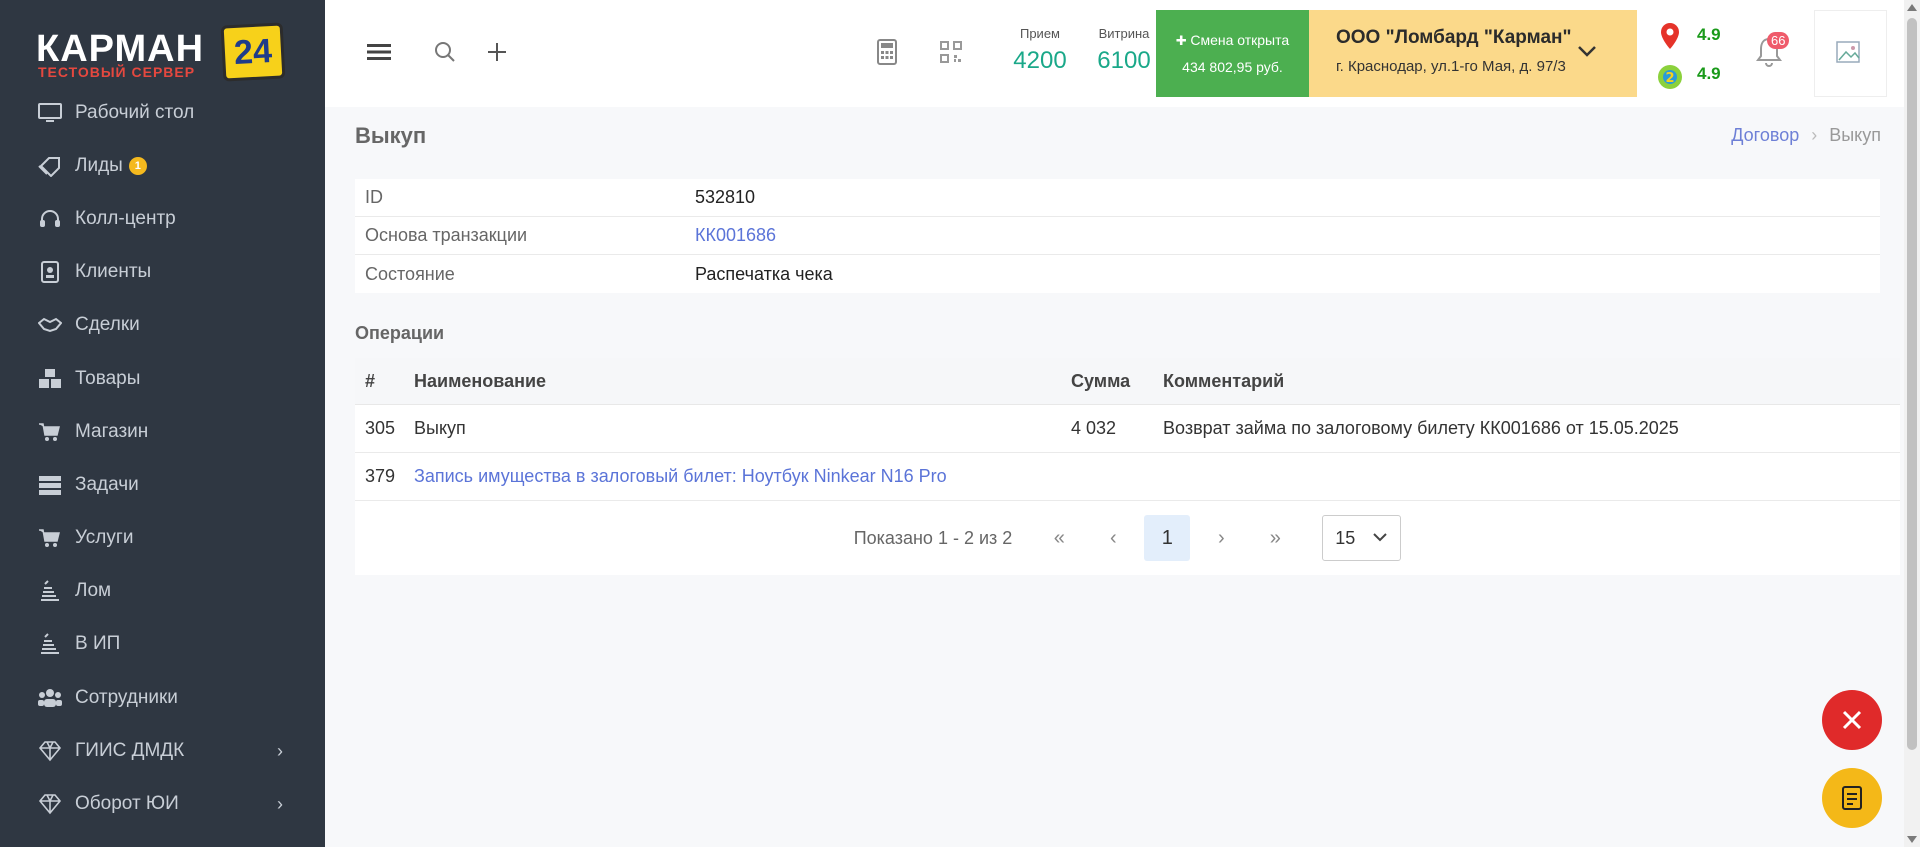 The width and height of the screenshot is (1920, 847). Describe the element at coordinates (725, 197) in the screenshot. I see `detail-value: 532810` at that location.